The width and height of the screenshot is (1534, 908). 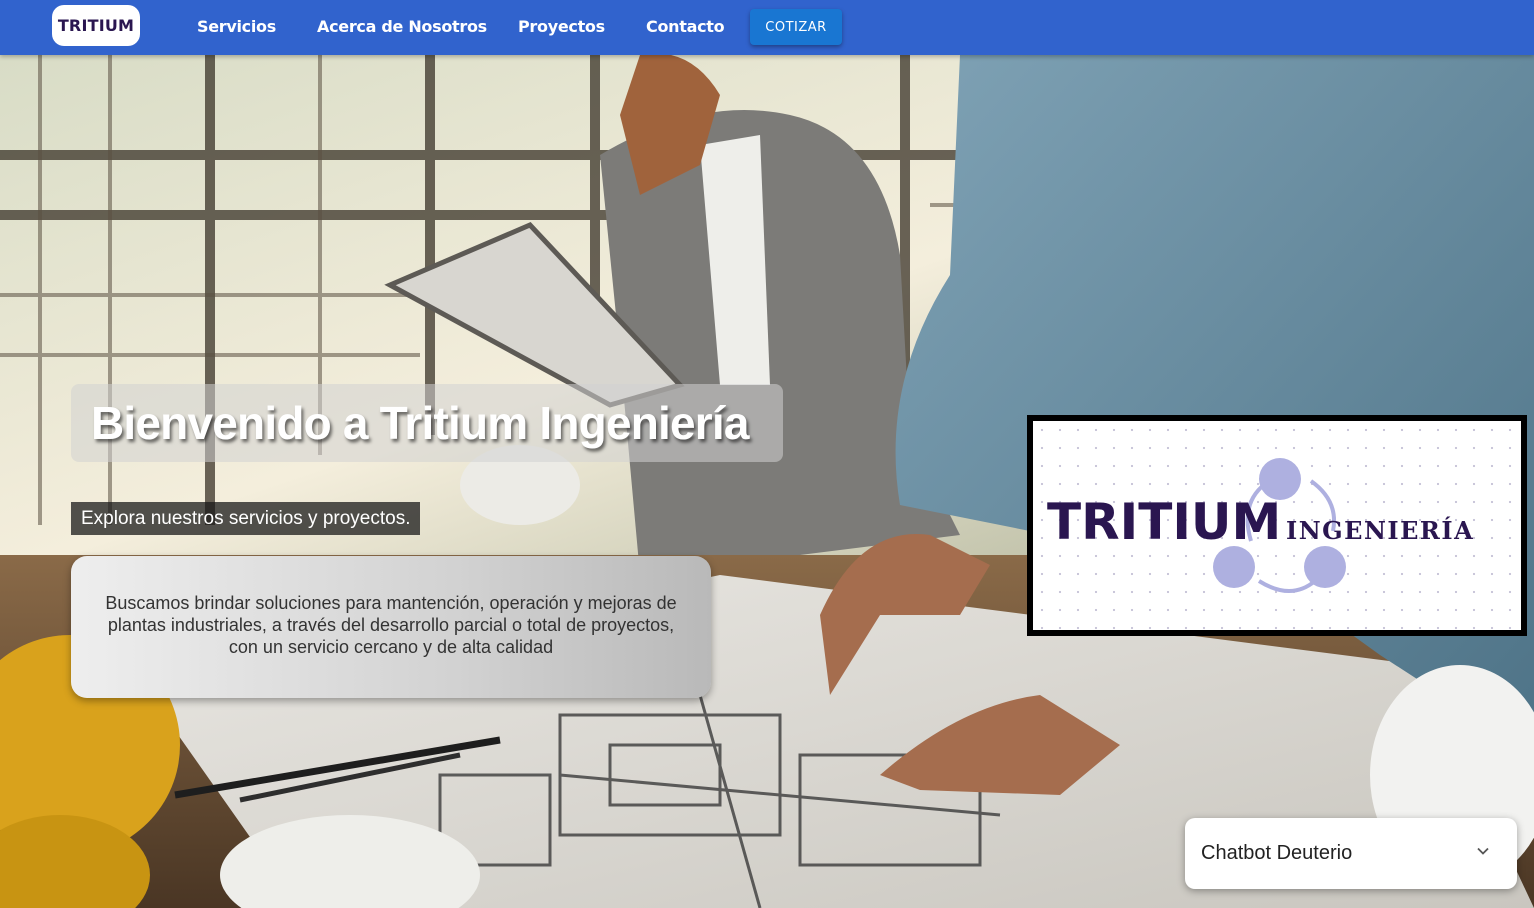 I want to click on nav-link-proyectos: Proyectos, so click(x=561, y=26).